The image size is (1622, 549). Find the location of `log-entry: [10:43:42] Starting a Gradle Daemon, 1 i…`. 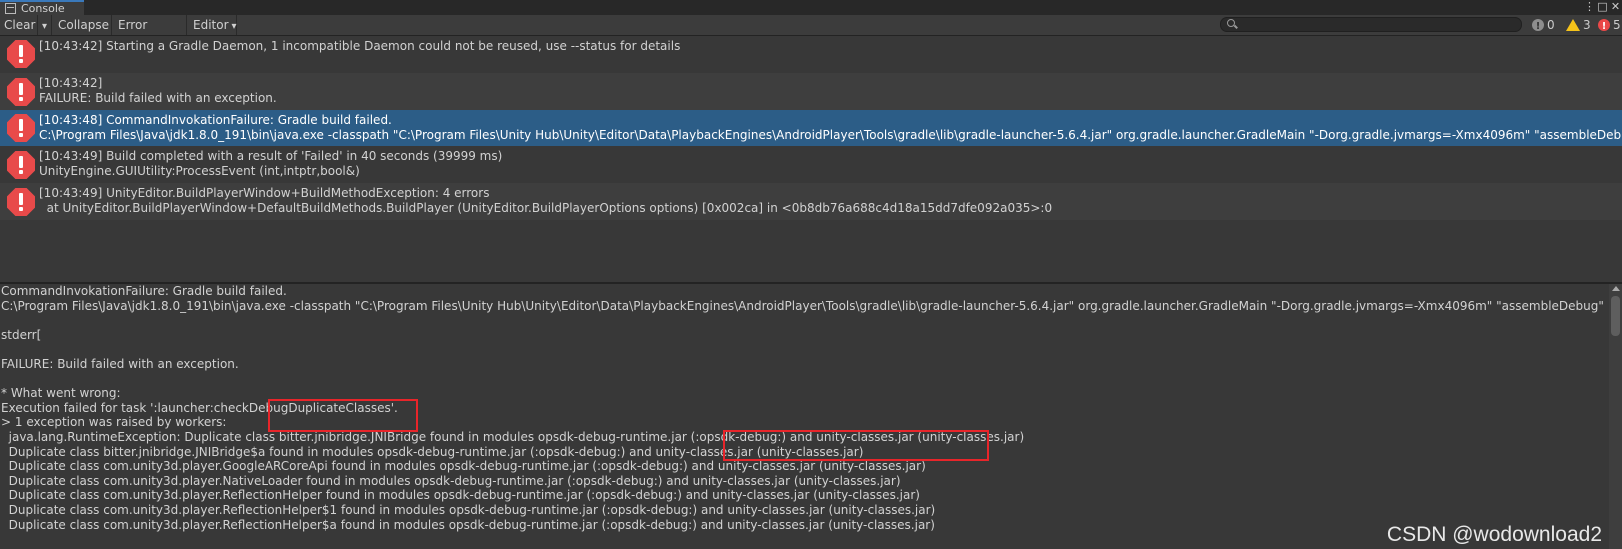

log-entry: [10:43:42] Starting a Gradle Daemon, 1 i… is located at coordinates (811, 54).